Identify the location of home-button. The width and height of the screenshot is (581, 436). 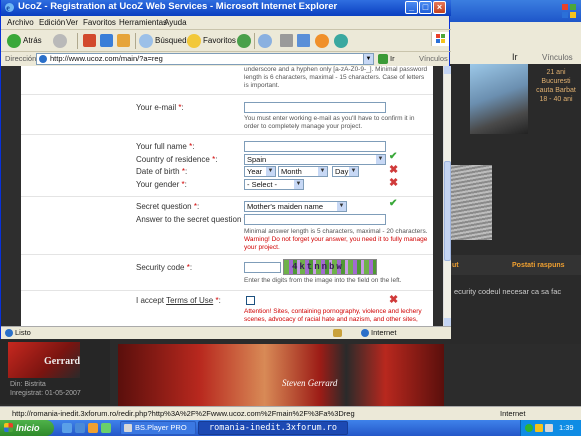
(123, 41).